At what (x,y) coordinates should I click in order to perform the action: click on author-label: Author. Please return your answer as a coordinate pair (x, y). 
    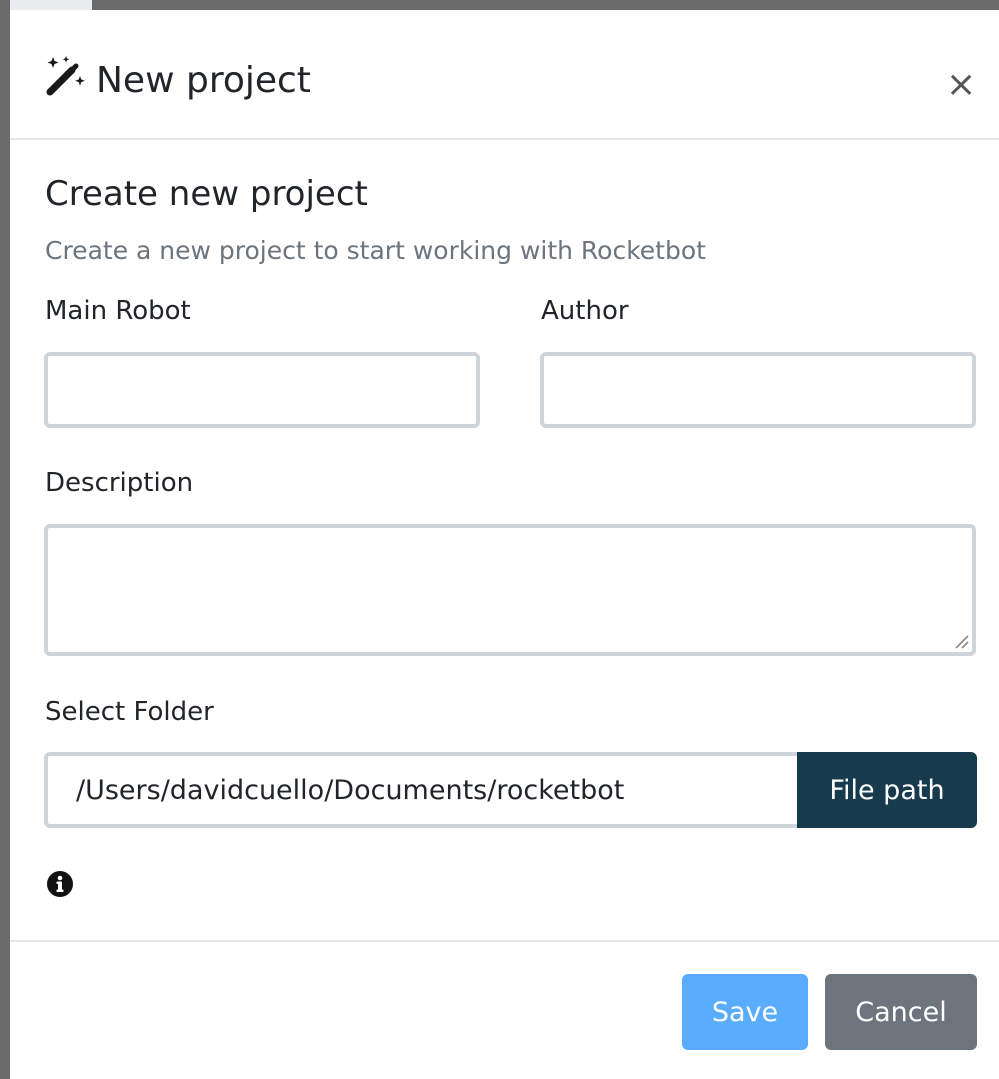
    Looking at the image, I should click on (585, 311).